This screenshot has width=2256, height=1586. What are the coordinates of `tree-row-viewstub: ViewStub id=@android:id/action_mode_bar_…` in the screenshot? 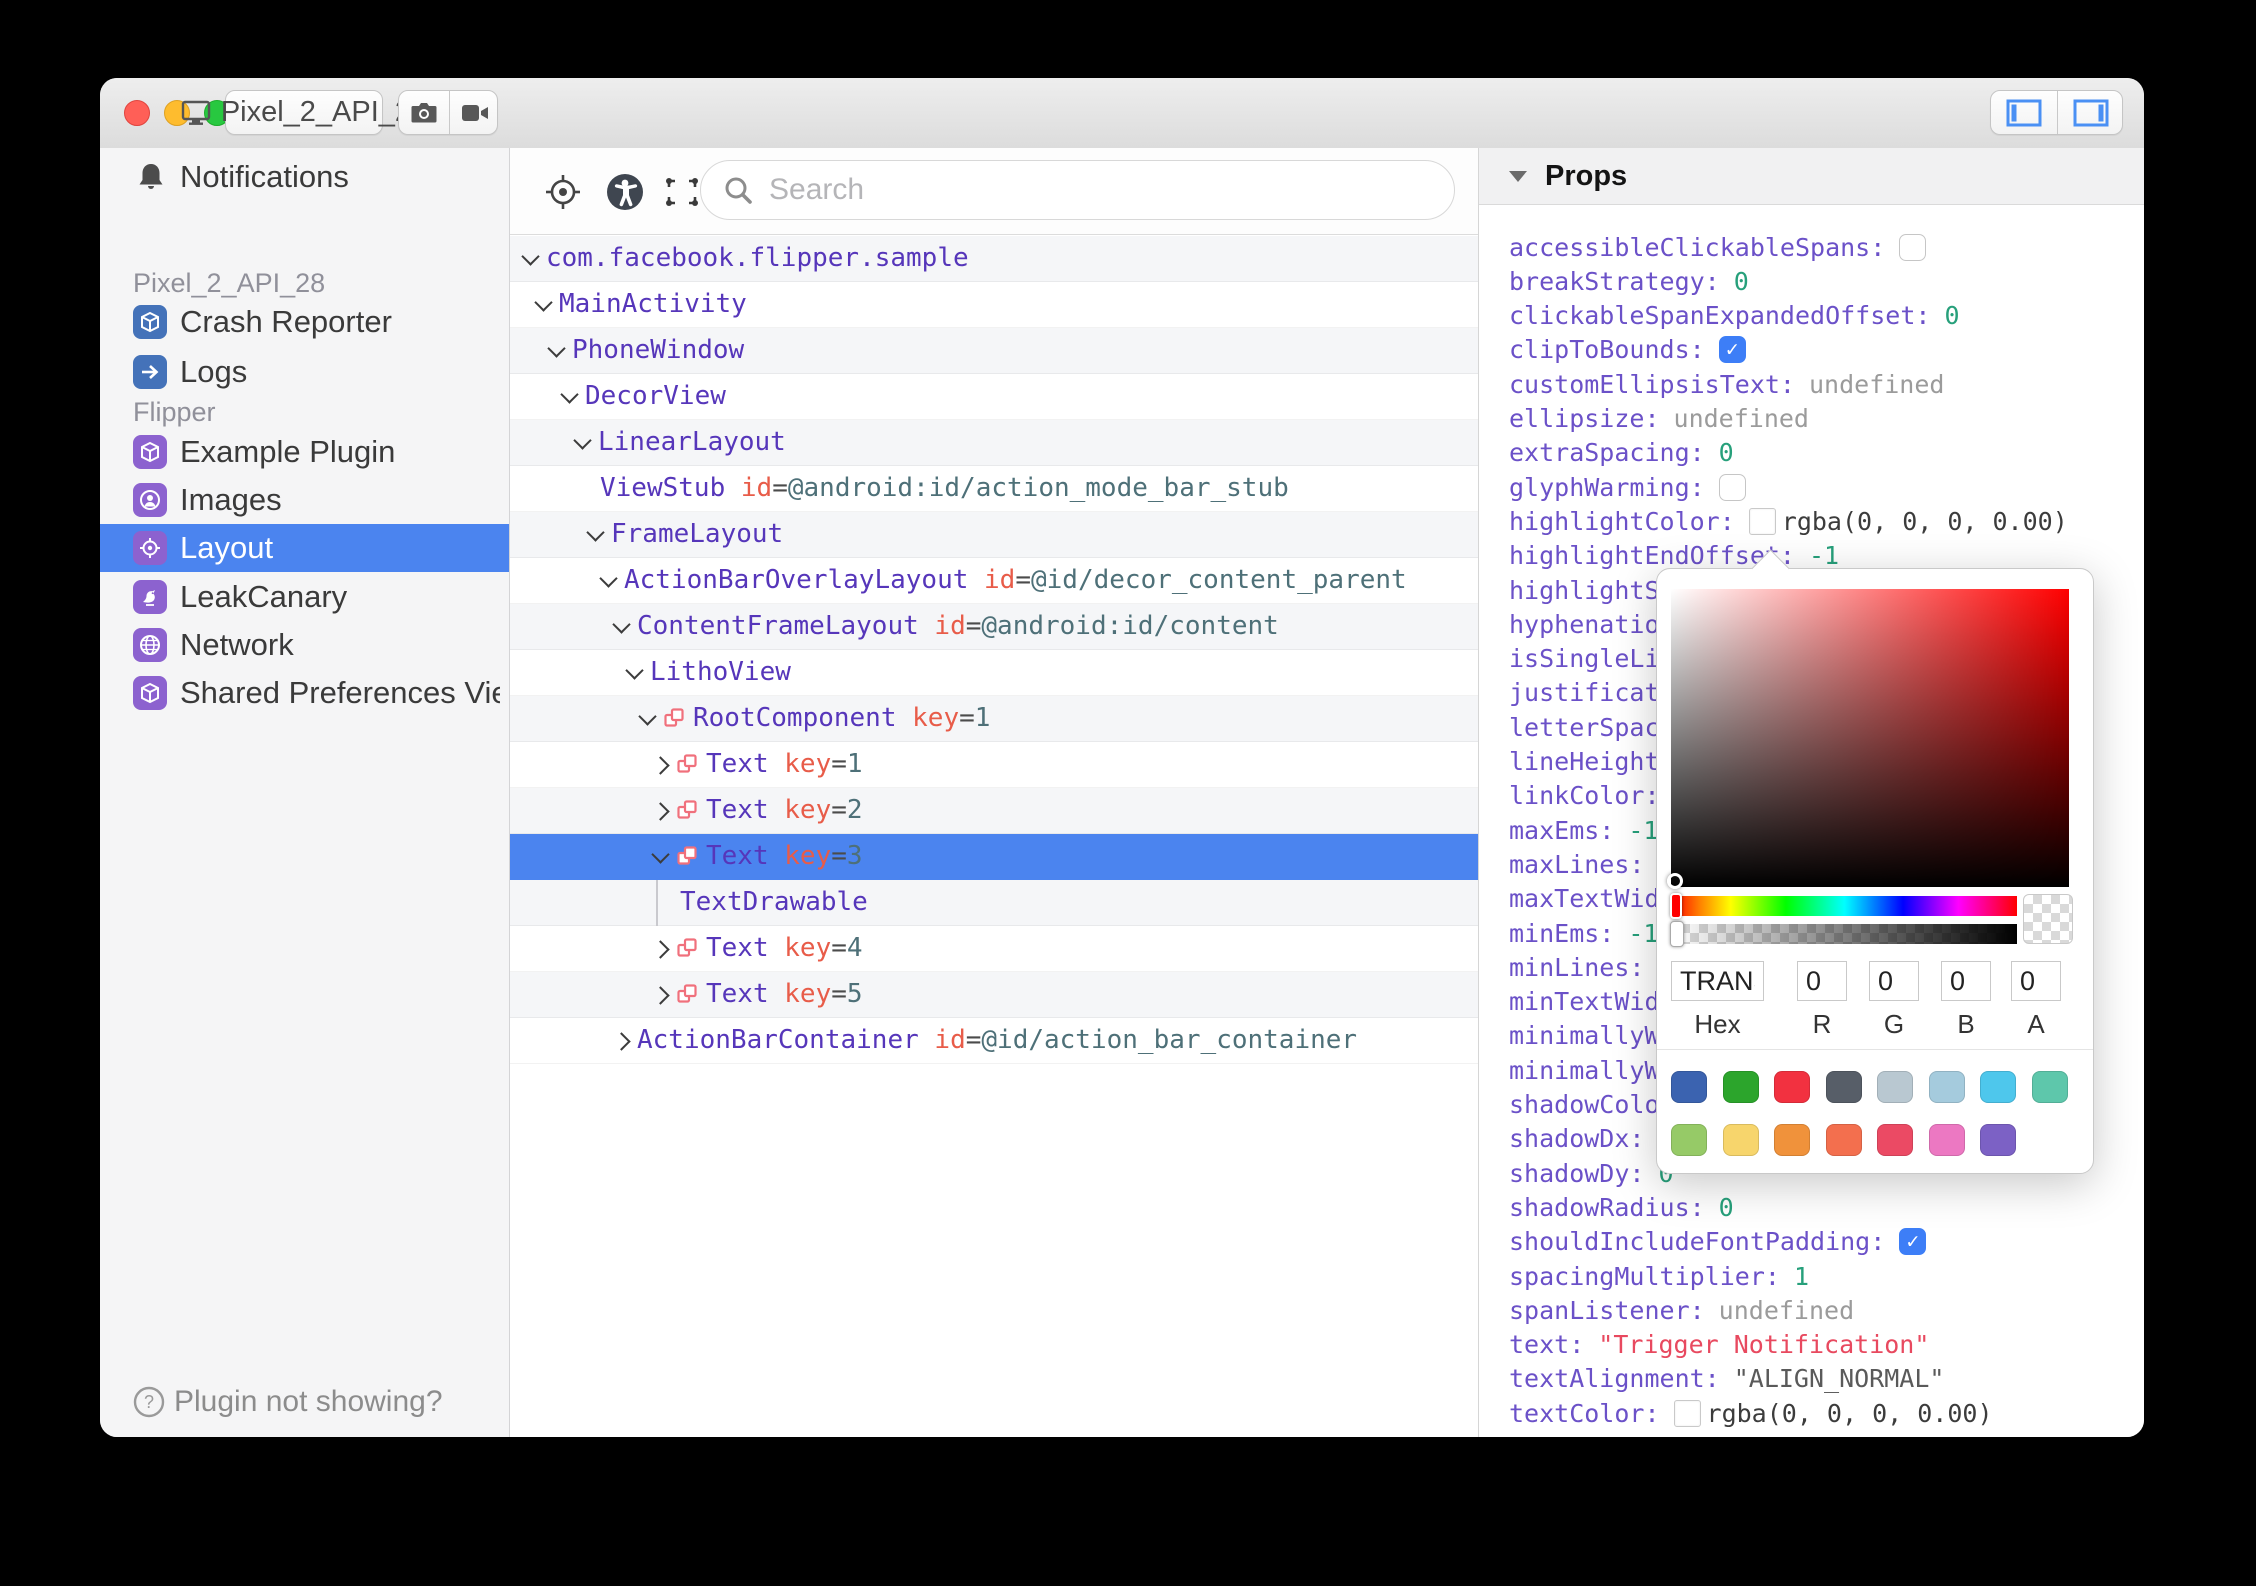 It's located at (994, 489).